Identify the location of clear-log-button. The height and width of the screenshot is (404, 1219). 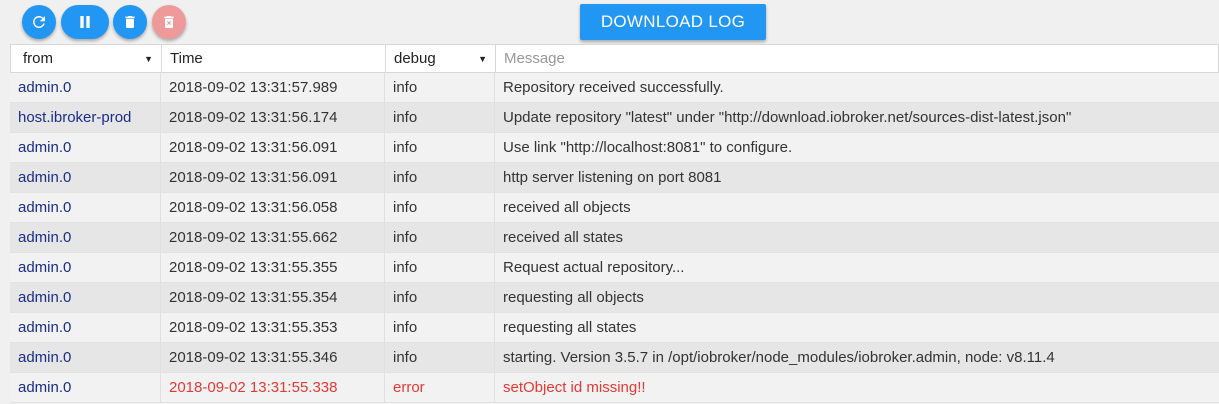
(169, 22).